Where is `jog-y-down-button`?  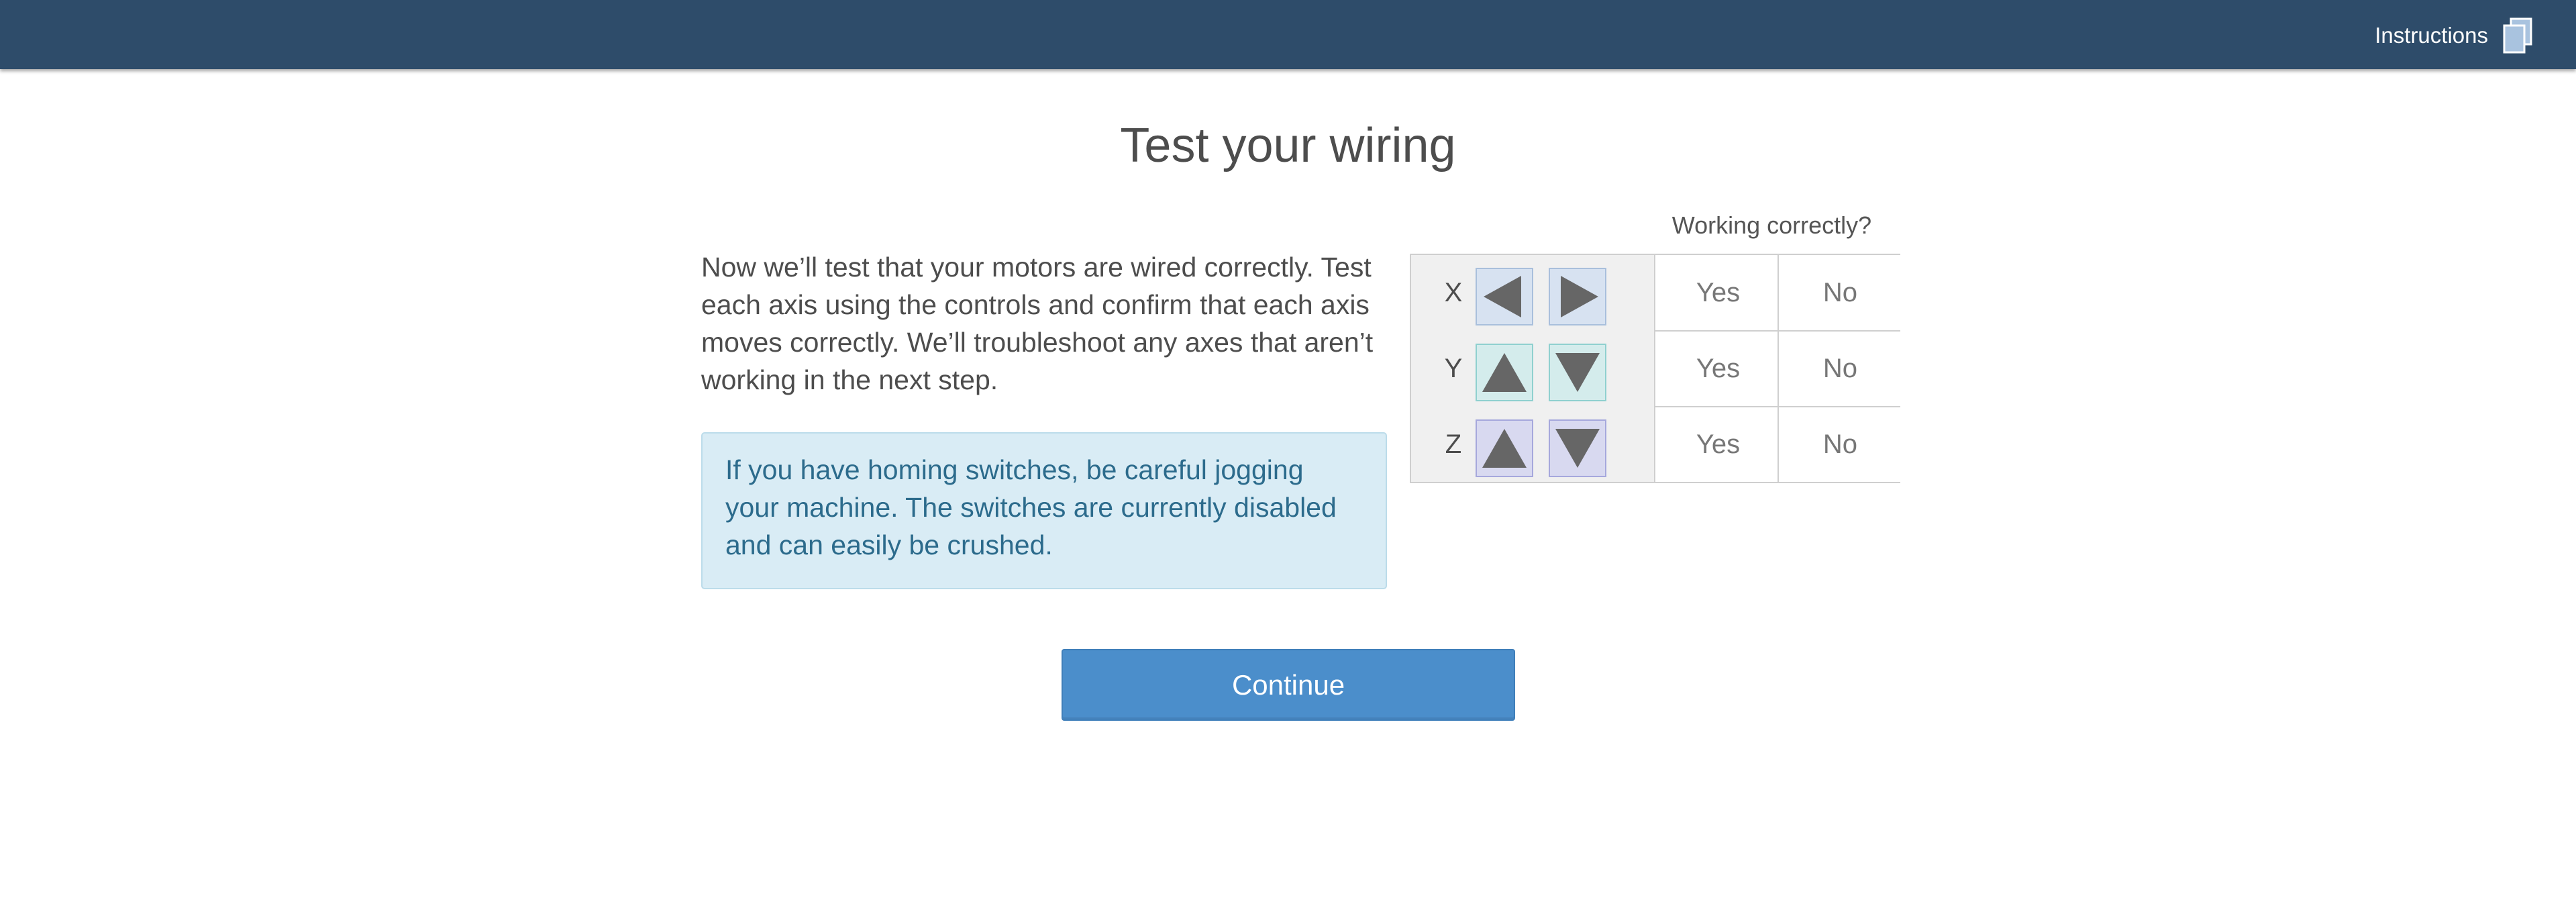
jog-y-down-button is located at coordinates (1577, 372).